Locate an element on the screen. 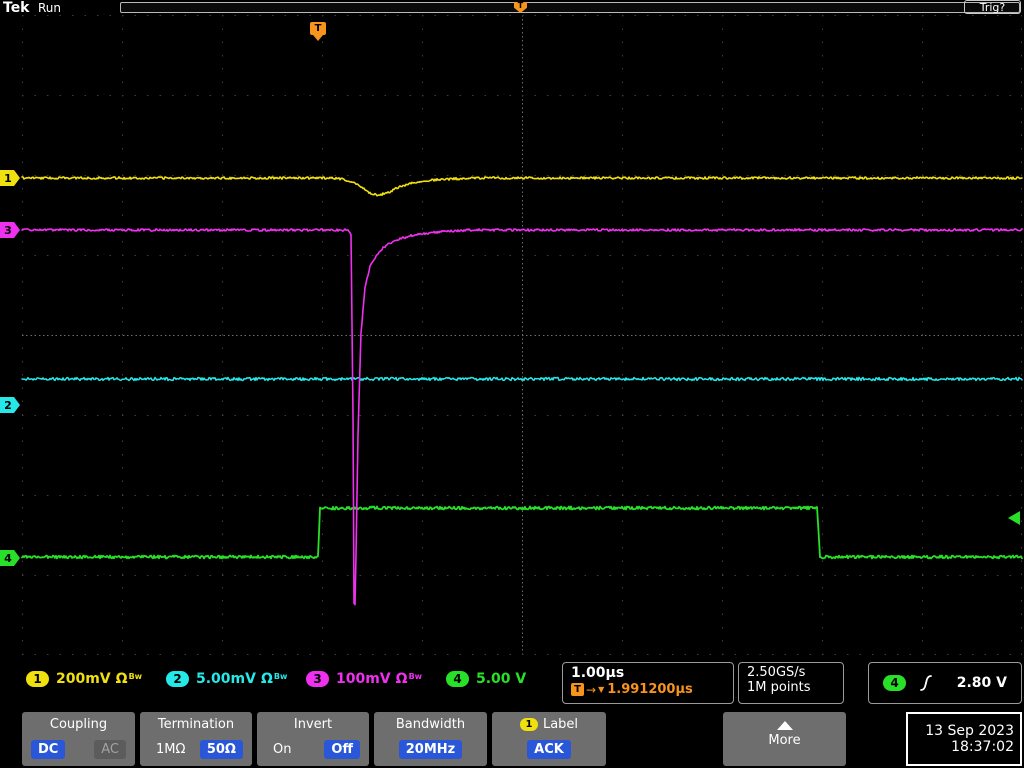 This screenshot has height=768, width=1024. channel-4-marker: 4 is located at coordinates (10, 558).